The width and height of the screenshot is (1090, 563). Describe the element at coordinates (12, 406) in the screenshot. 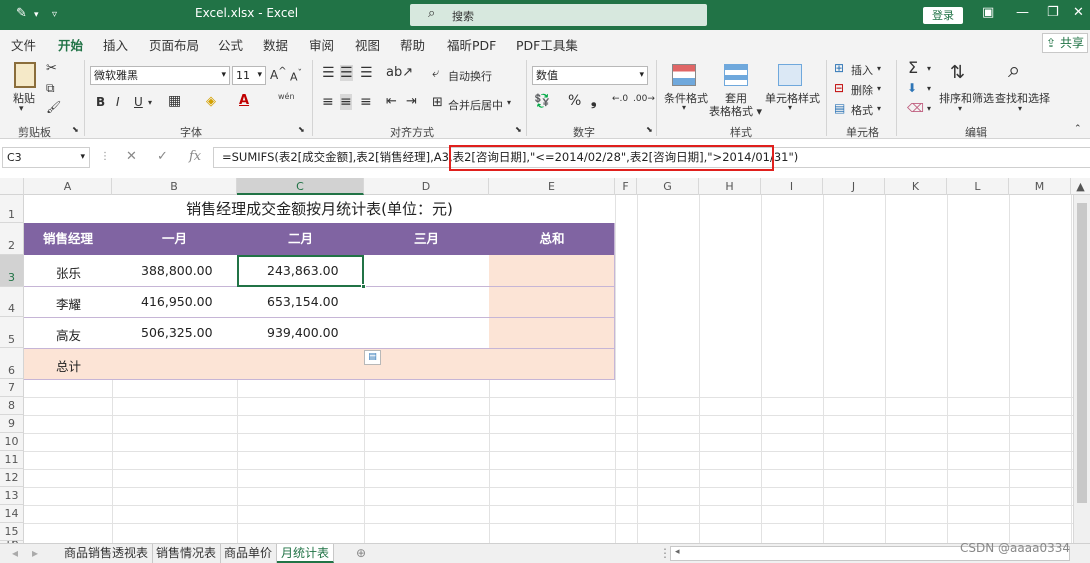

I see `row-header-8: 8` at that location.